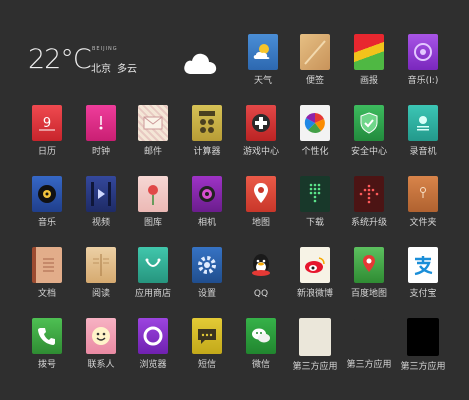  I want to click on music-player-icon, so click(47, 194).